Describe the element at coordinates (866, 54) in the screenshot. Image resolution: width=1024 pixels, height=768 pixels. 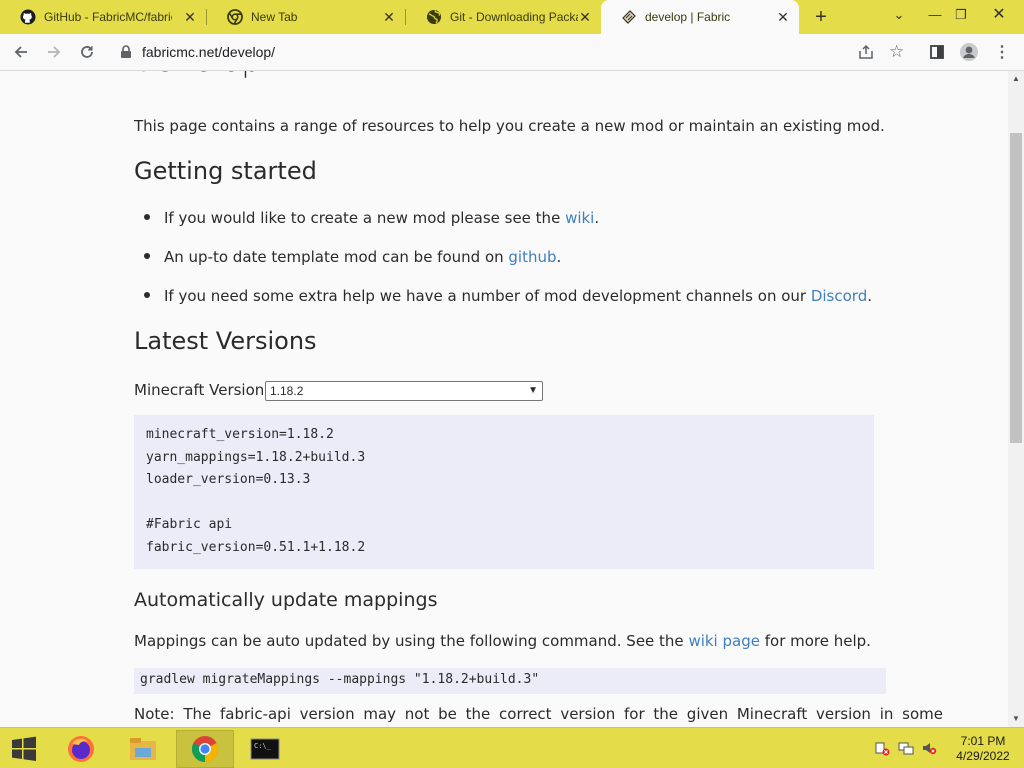
I see `share-icon` at that location.